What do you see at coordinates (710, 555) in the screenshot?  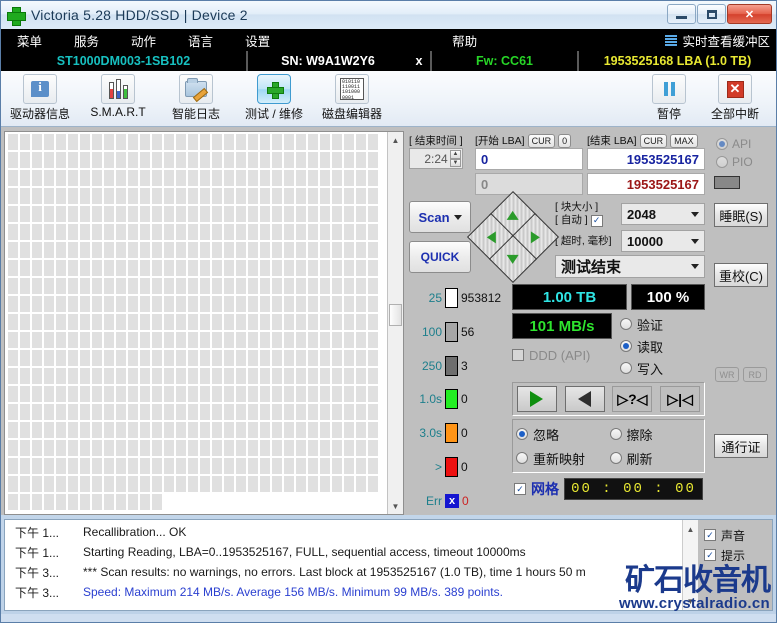 I see `tips-checkbox: ✓` at bounding box center [710, 555].